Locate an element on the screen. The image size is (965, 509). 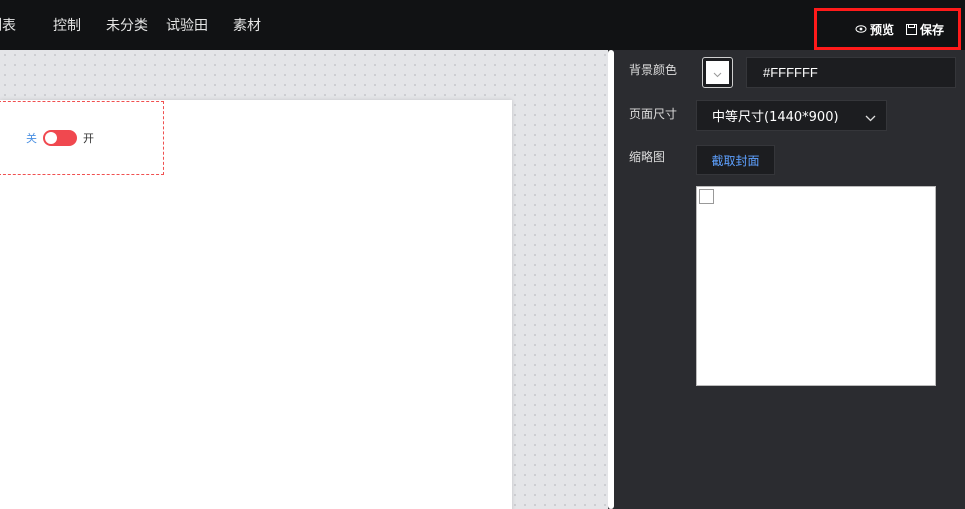
save-button: 保存 is located at coordinates (924, 29).